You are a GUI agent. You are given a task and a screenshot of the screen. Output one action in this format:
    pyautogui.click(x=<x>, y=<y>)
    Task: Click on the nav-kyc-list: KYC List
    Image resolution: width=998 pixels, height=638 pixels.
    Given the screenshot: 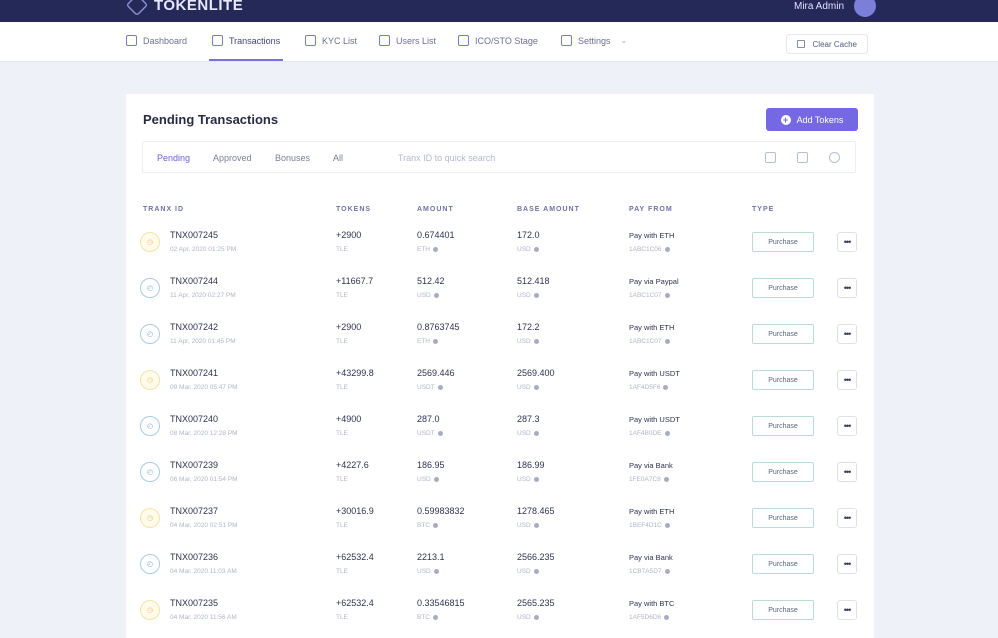 What is the action you would take?
    pyautogui.click(x=331, y=40)
    